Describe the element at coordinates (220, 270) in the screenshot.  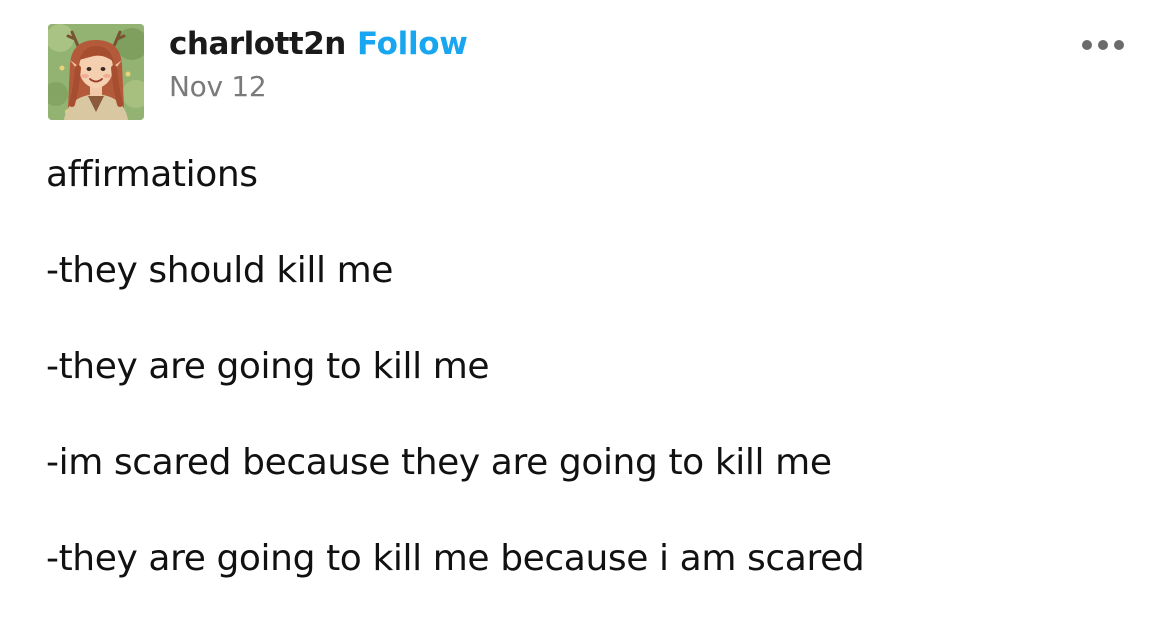
I see `post-text-line: -they should kill me` at that location.